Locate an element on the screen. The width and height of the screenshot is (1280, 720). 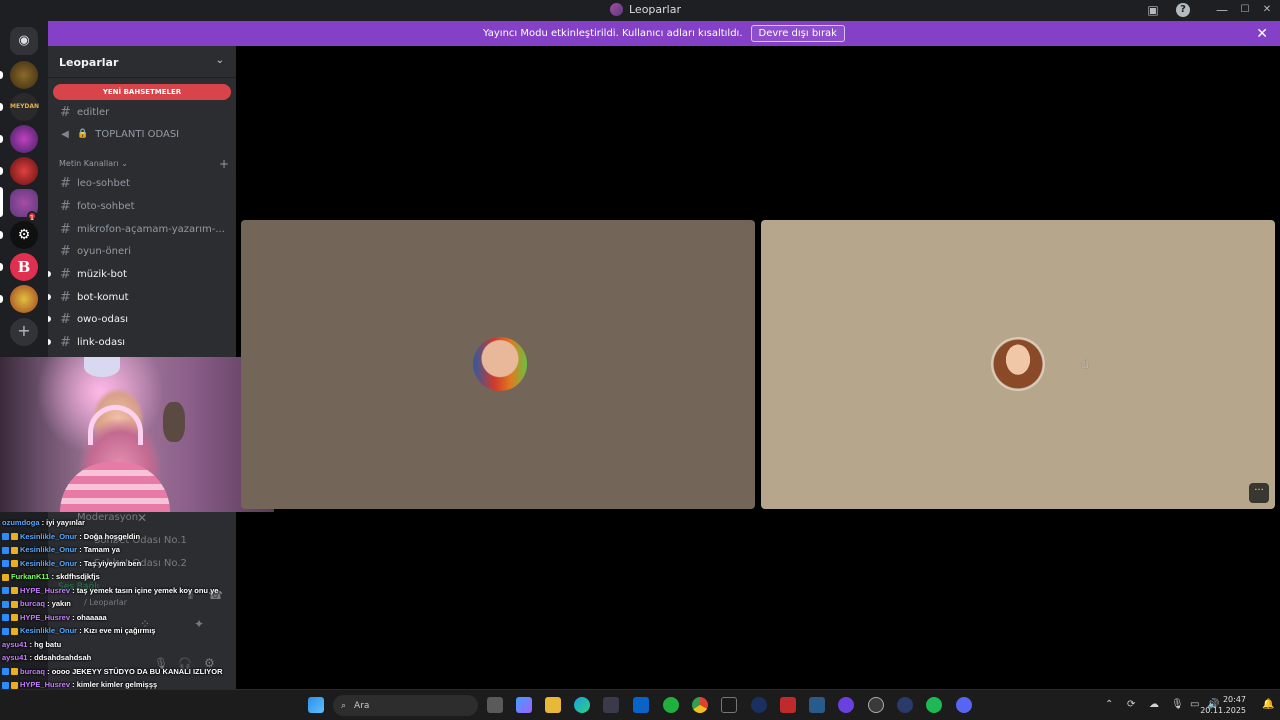
microphone-icon: 🎙 is located at coordinates (1177, 704).